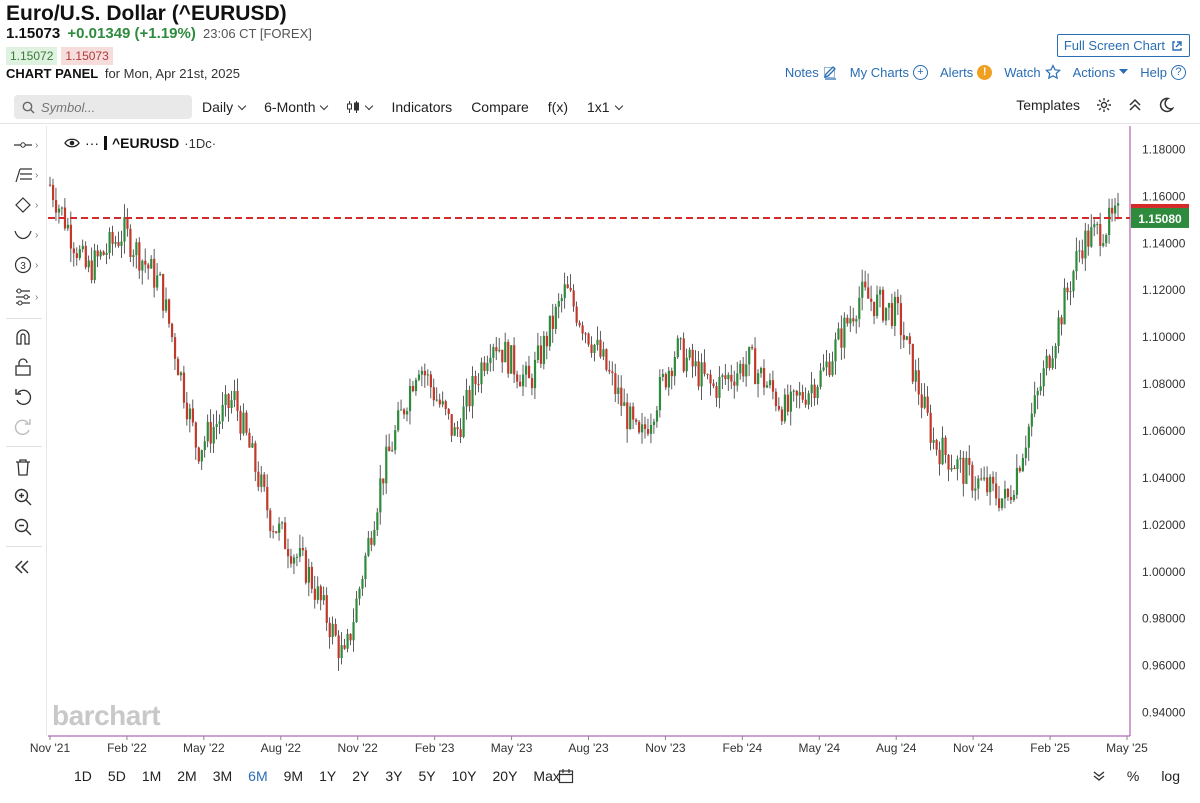  What do you see at coordinates (1164, 149) in the screenshot?
I see `y-tick-label: 1.18000` at bounding box center [1164, 149].